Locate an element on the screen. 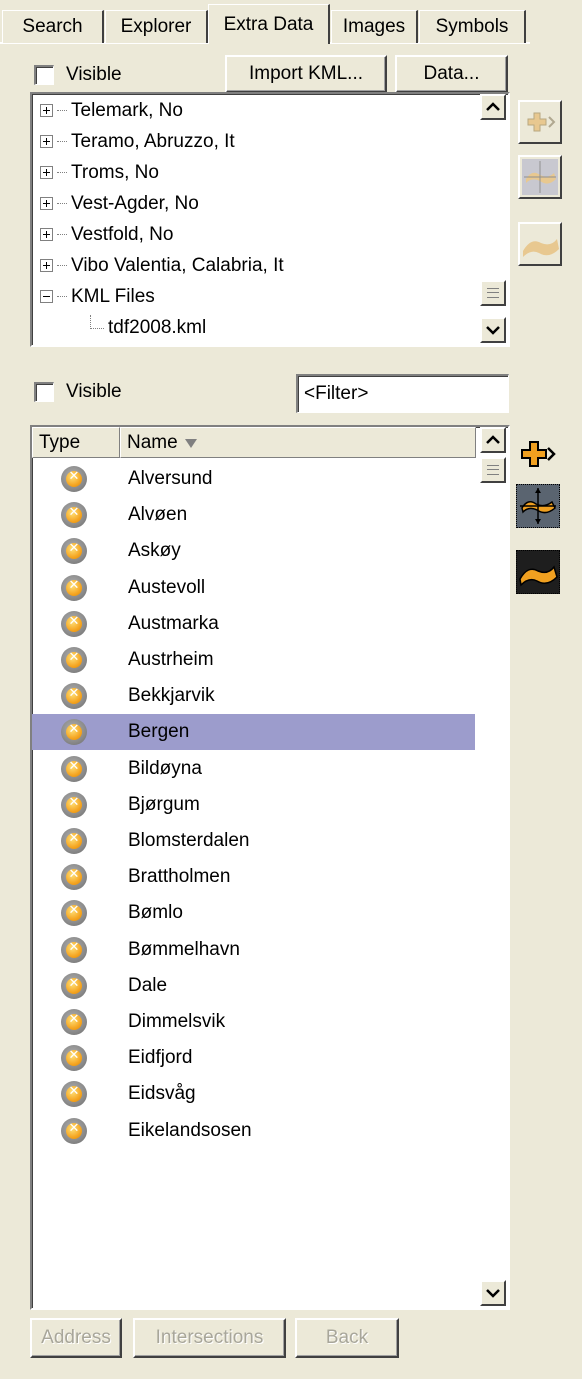  tree-item: Teramo, Abruzzo, It is located at coordinates (137, 141).